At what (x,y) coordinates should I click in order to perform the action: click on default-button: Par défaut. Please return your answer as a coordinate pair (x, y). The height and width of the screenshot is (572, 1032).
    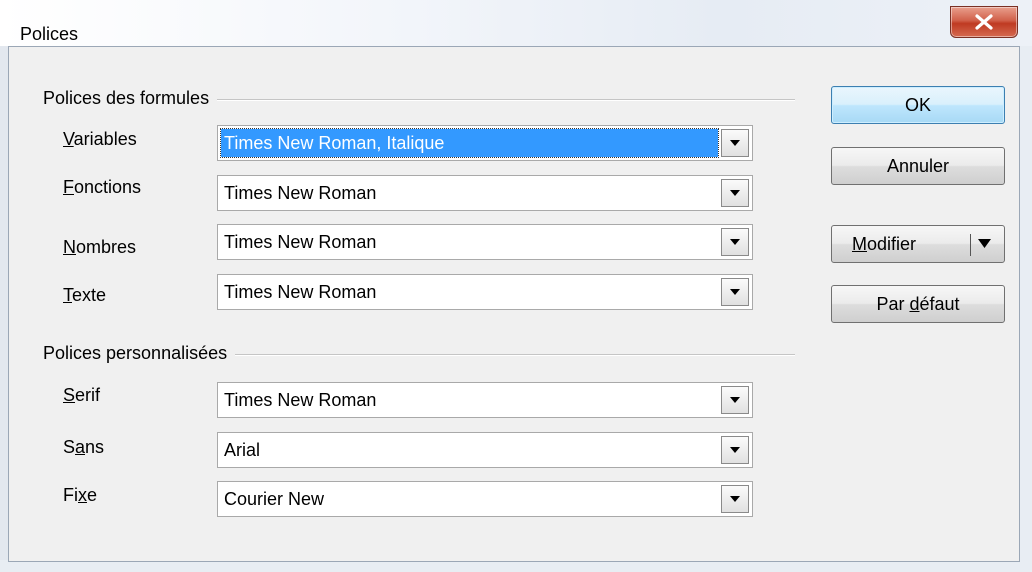
    Looking at the image, I should click on (918, 304).